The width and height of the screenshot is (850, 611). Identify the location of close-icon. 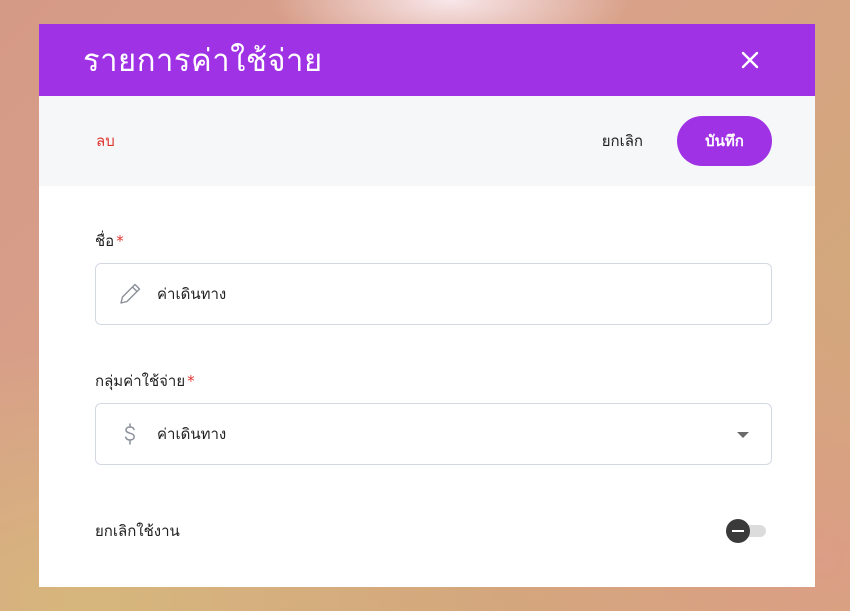
(750, 60).